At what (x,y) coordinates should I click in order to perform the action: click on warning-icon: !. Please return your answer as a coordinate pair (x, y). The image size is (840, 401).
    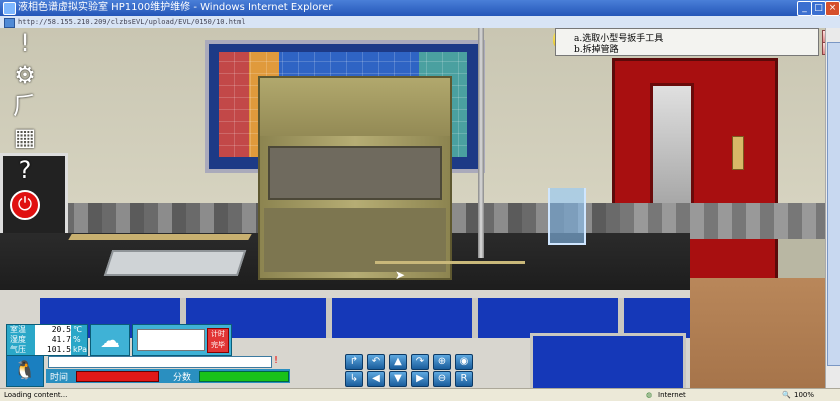
    Looking at the image, I should click on (276, 360).